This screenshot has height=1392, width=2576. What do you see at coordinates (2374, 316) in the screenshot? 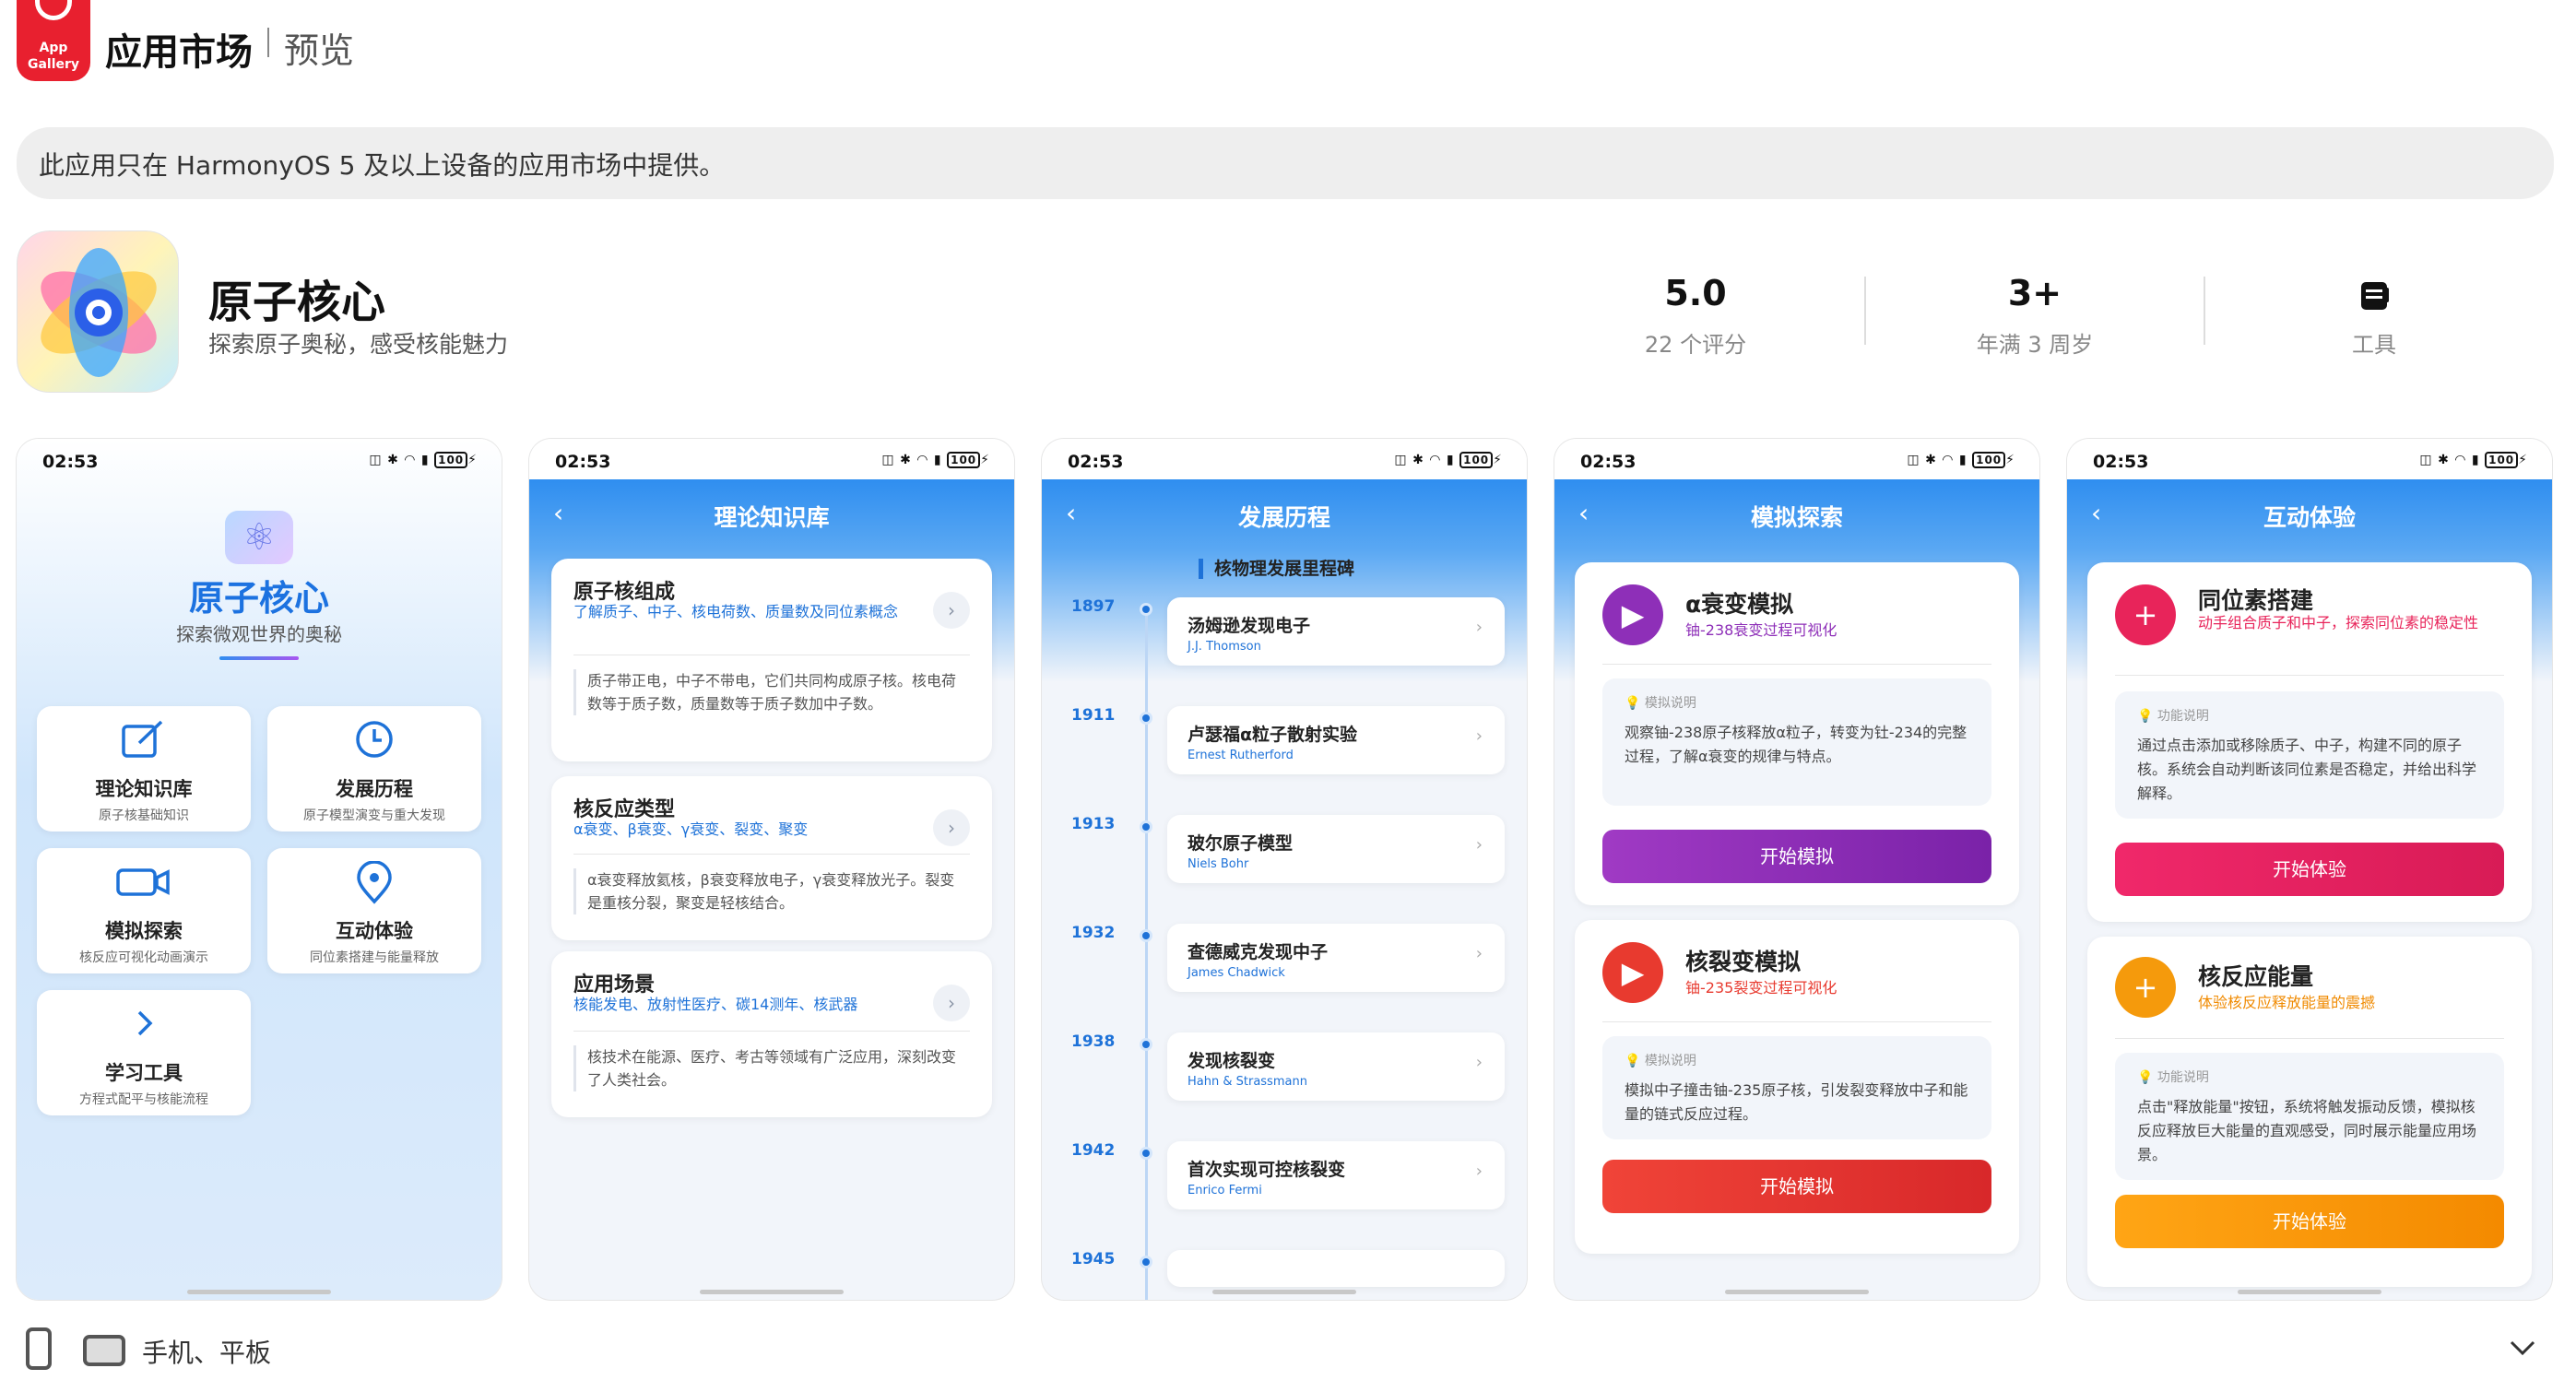
I see `category-stat: 工具` at bounding box center [2374, 316].